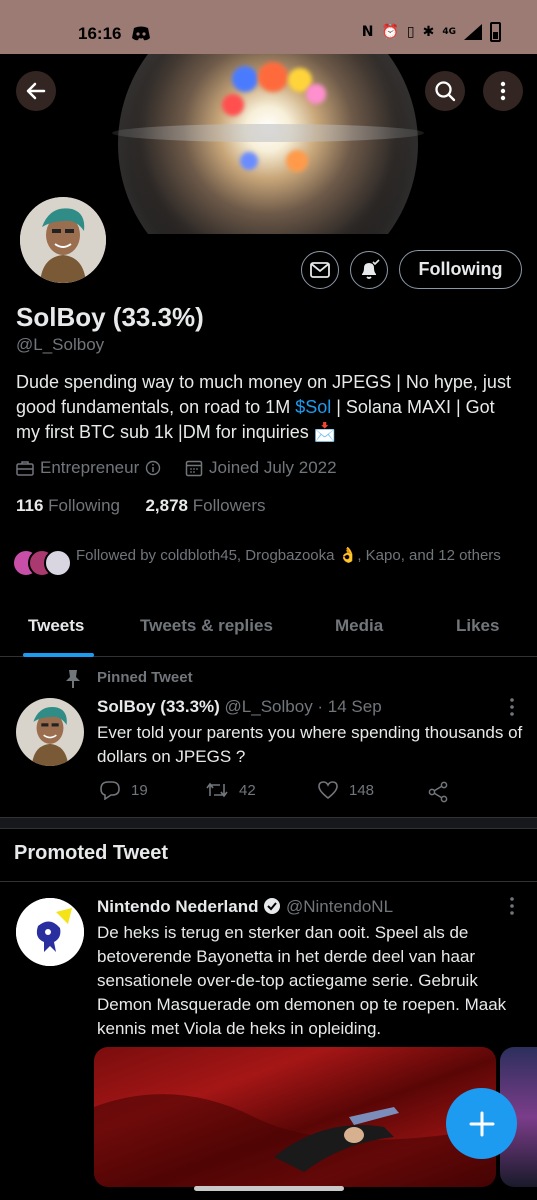 Image resolution: width=537 pixels, height=1200 pixels. What do you see at coordinates (73, 679) in the screenshot?
I see `pin-icon` at bounding box center [73, 679].